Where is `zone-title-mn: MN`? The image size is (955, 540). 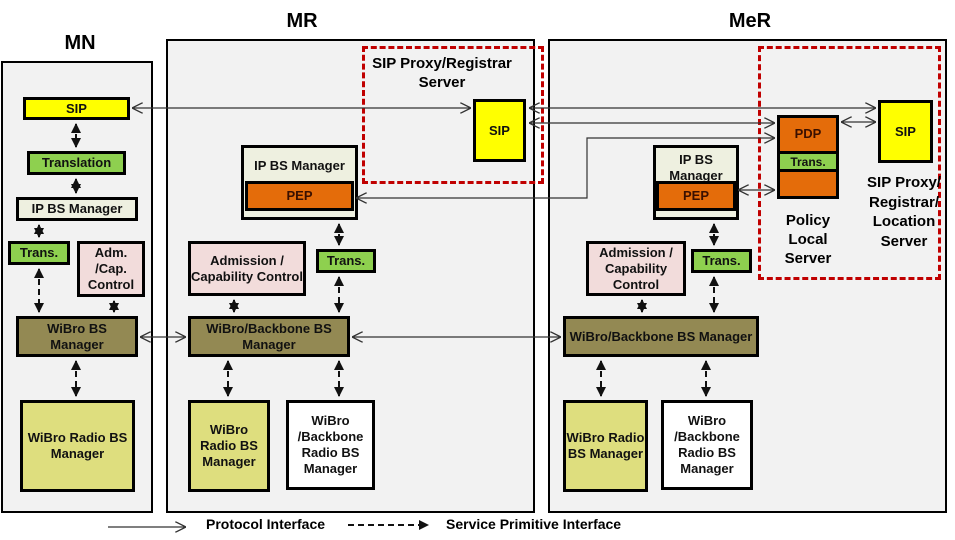 zone-title-mn: MN is located at coordinates (80, 43).